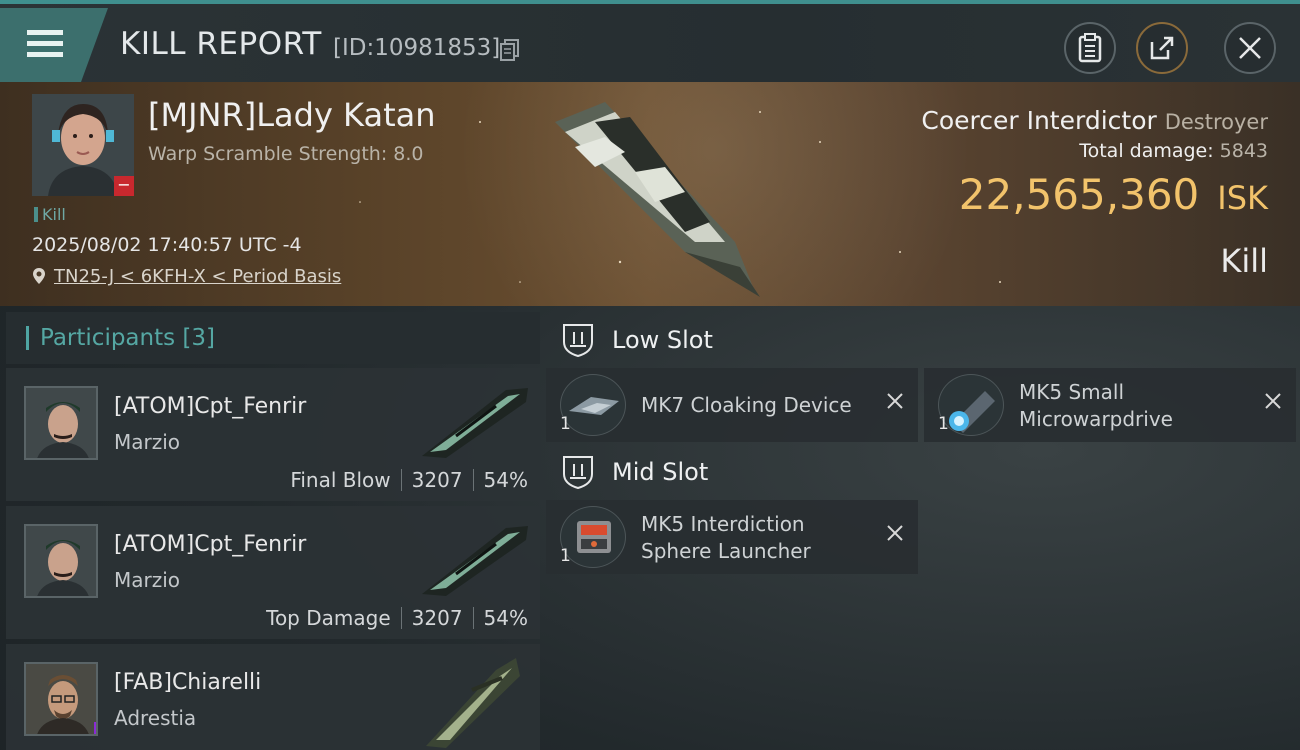 This screenshot has width=1300, height=750. I want to click on isk-amount: 22,565,360, so click(1079, 194).